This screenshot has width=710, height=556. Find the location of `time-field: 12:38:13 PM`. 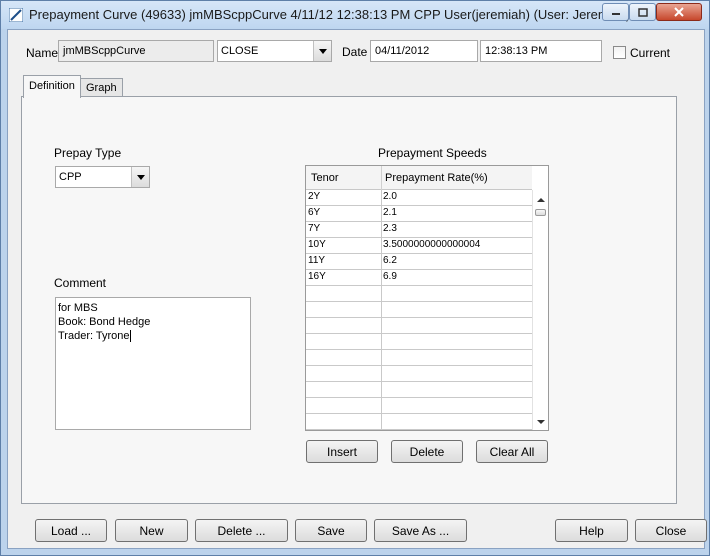

time-field: 12:38:13 PM is located at coordinates (541, 51).